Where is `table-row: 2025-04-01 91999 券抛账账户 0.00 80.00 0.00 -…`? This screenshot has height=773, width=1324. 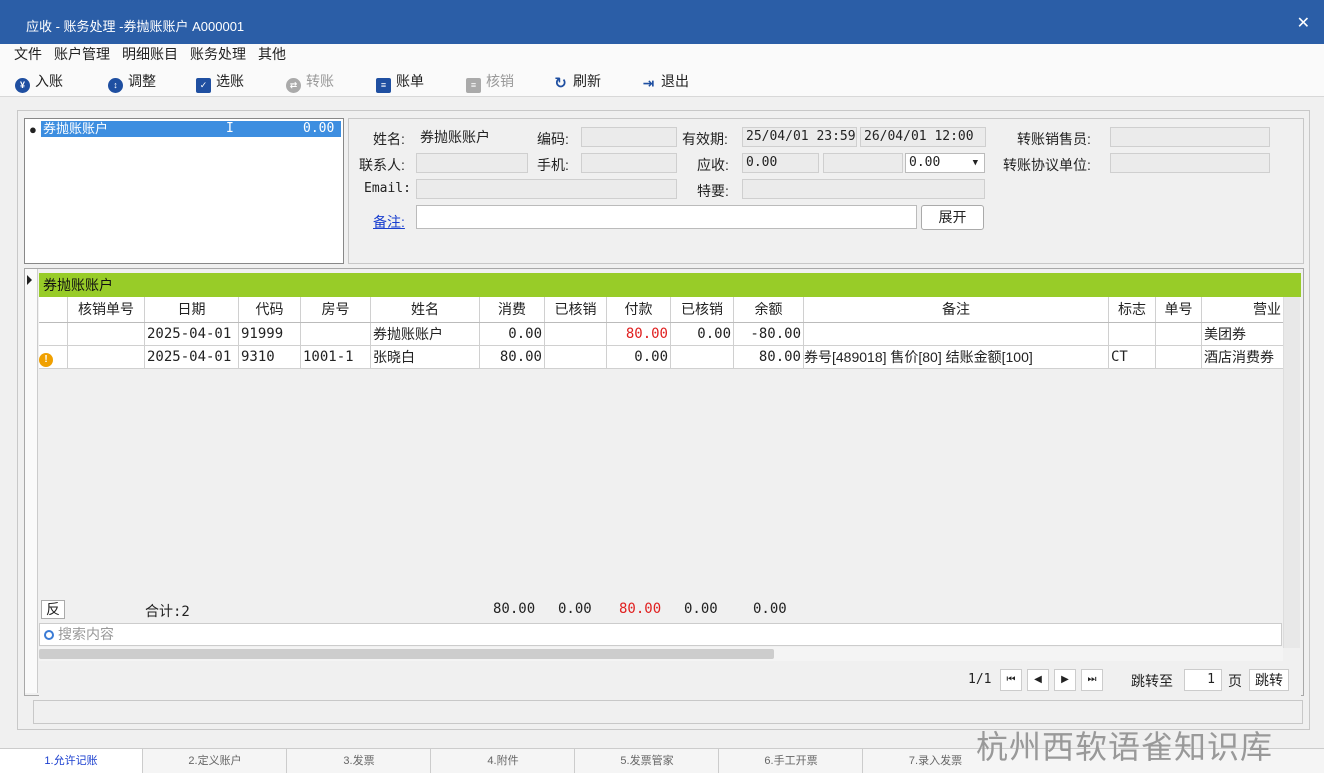 table-row: 2025-04-01 91999 券抛账账户 0.00 80.00 0.00 -… is located at coordinates (661, 334).